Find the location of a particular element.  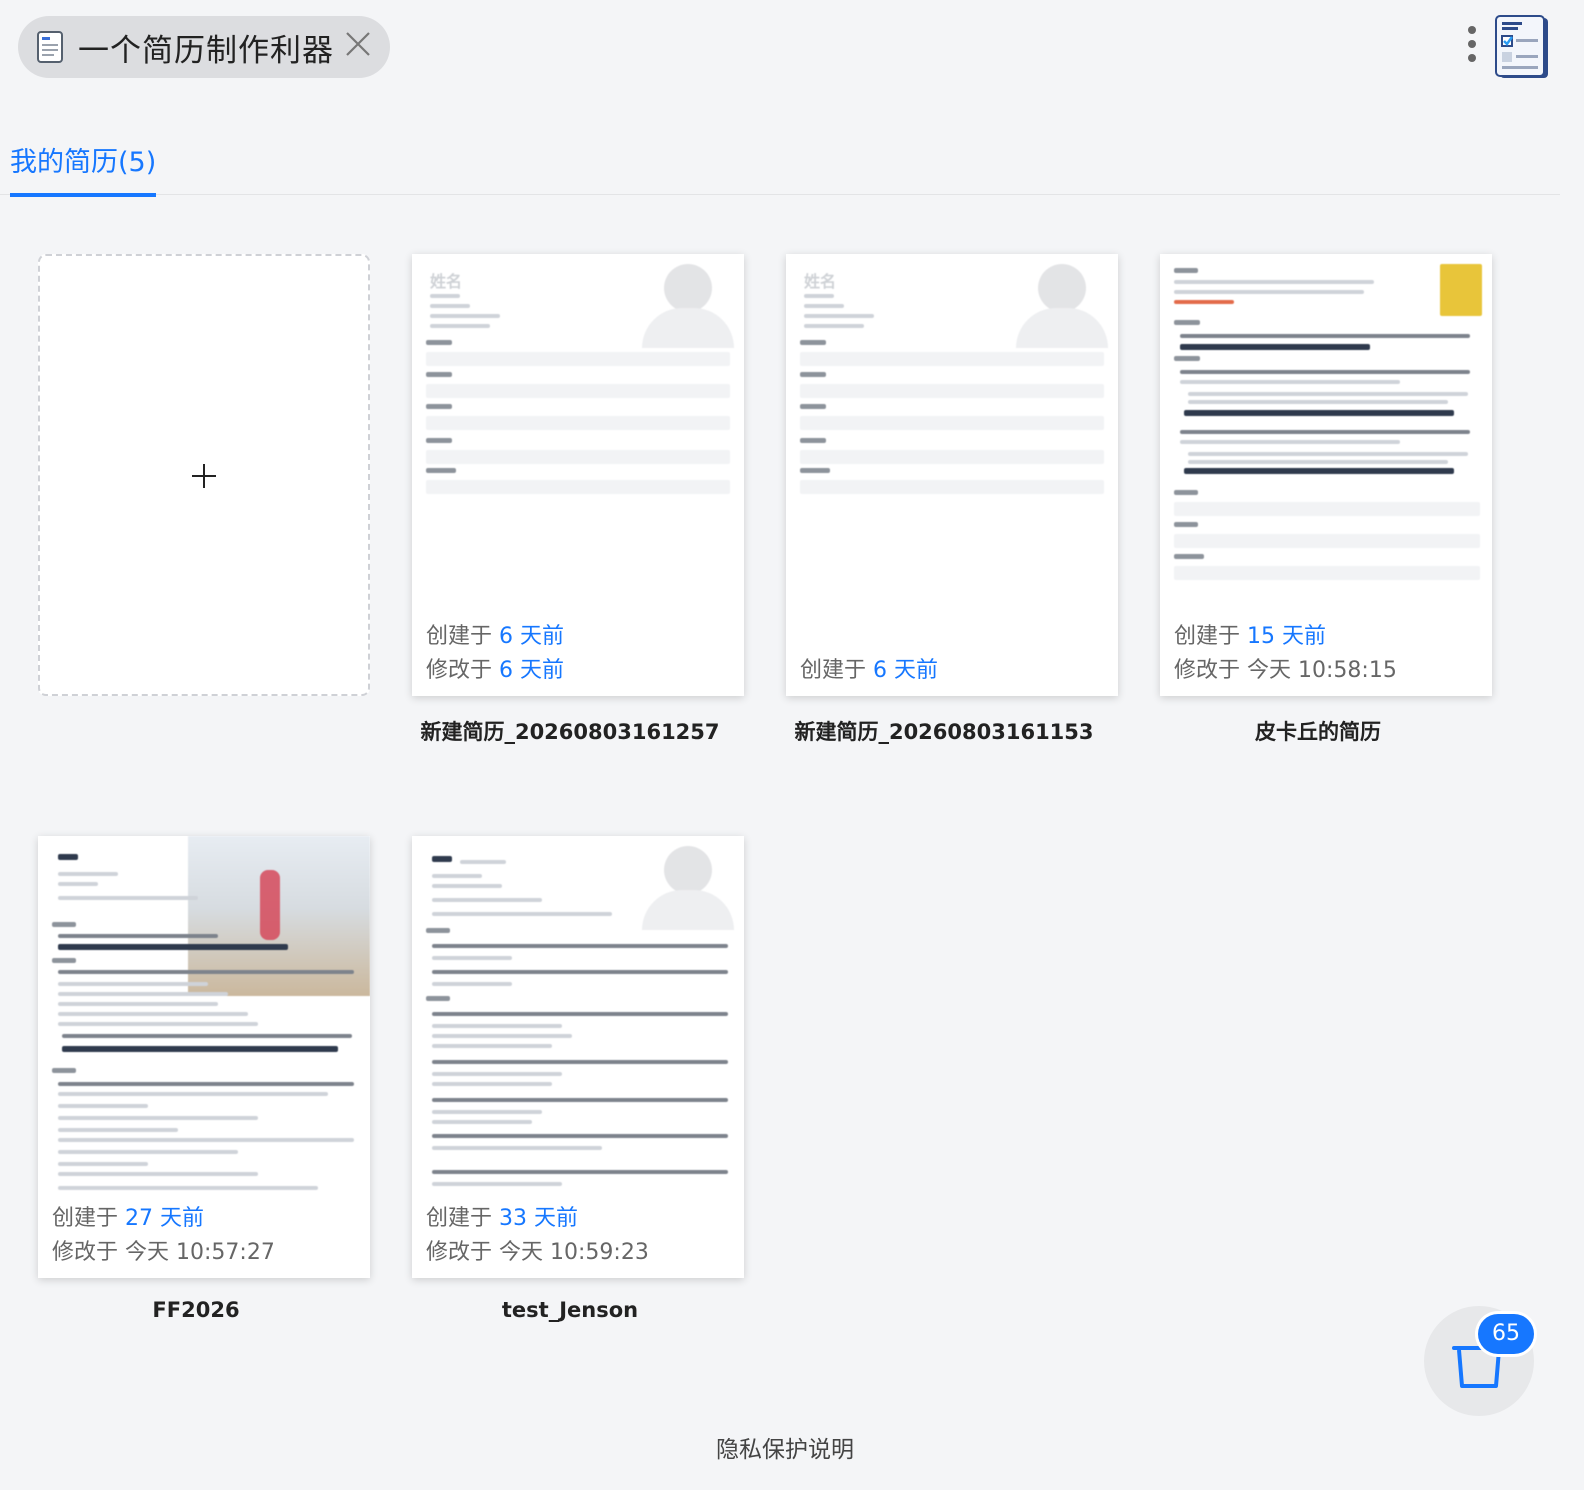

person-figure is located at coordinates (270, 905).